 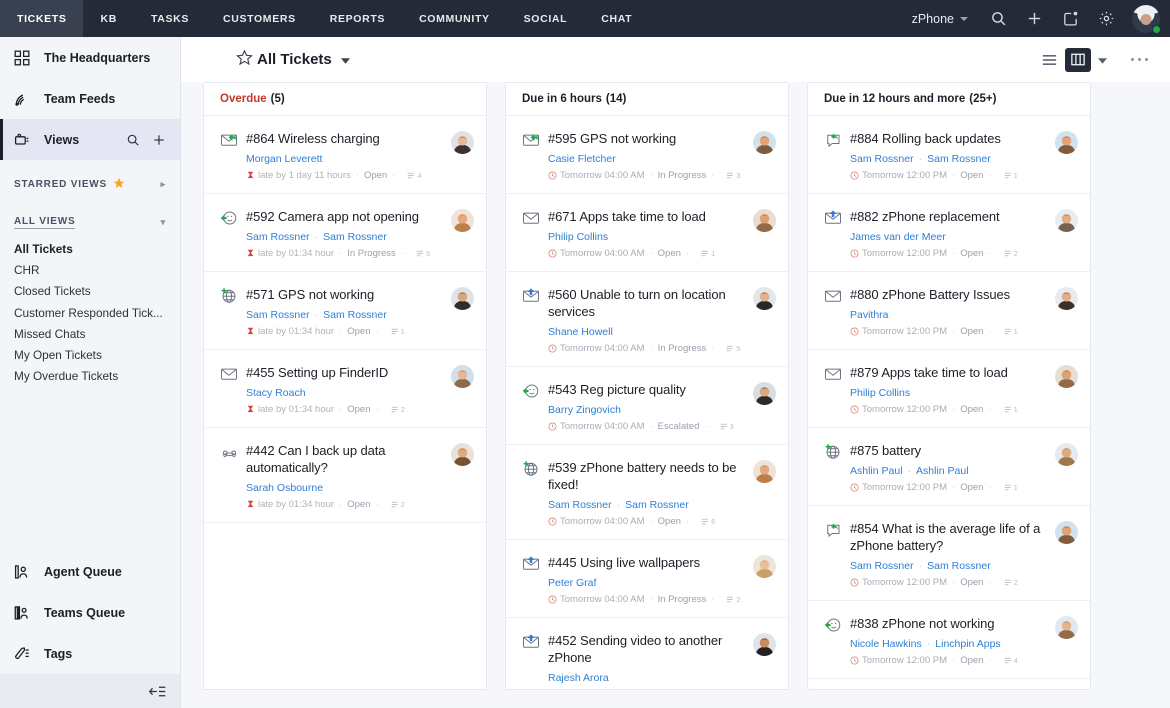 What do you see at coordinates (1070, 18) in the screenshot?
I see `compose-icon` at bounding box center [1070, 18].